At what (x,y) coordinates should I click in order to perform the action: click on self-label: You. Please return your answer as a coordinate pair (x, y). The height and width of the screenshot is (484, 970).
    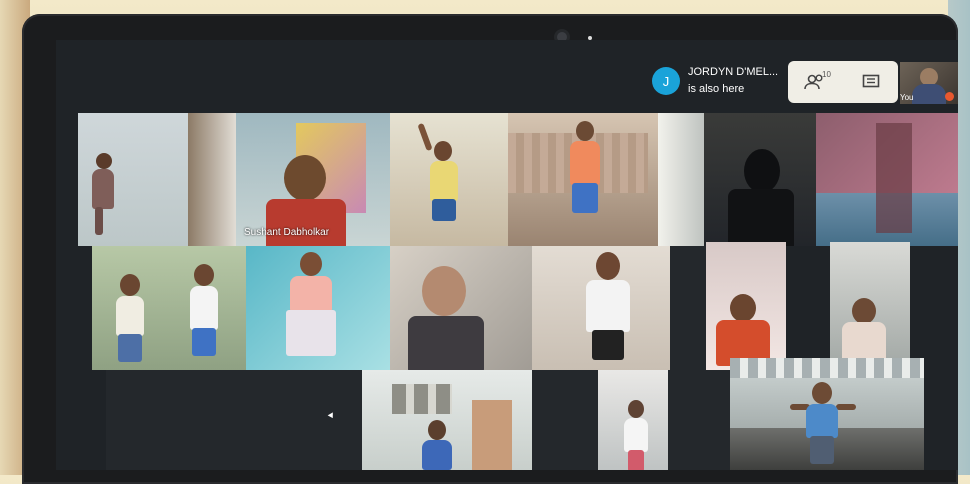
    Looking at the image, I should click on (907, 97).